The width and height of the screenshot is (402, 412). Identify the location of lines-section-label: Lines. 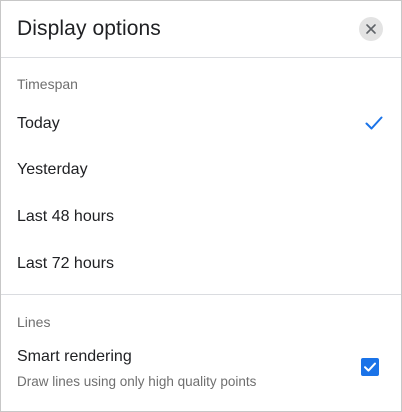
(34, 322).